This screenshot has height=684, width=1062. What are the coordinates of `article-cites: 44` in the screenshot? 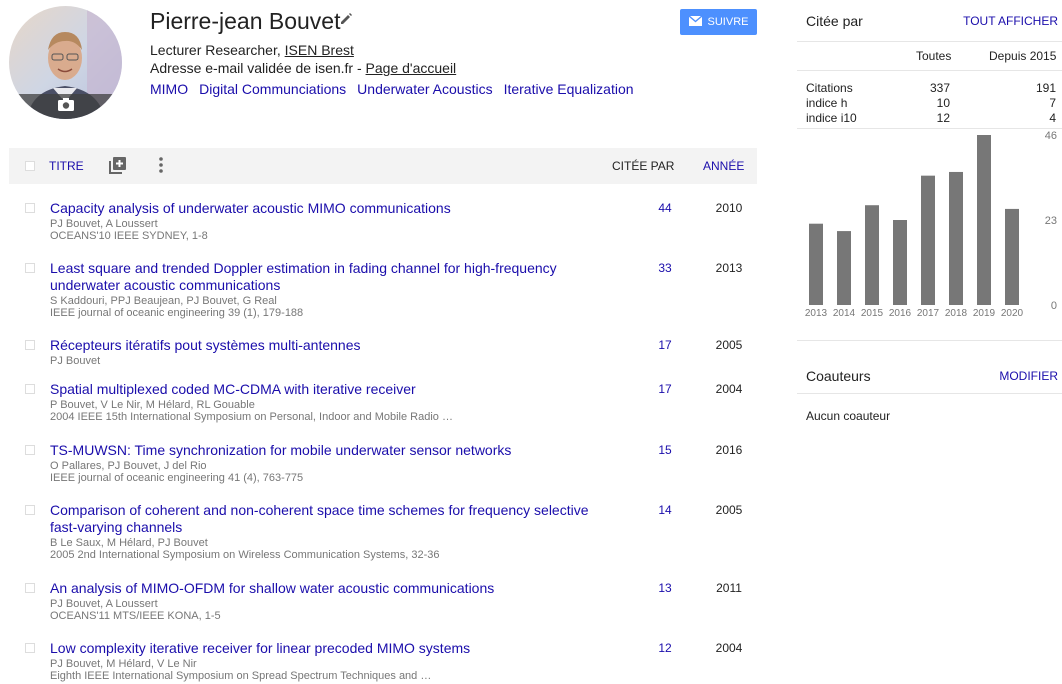 It's located at (665, 208).